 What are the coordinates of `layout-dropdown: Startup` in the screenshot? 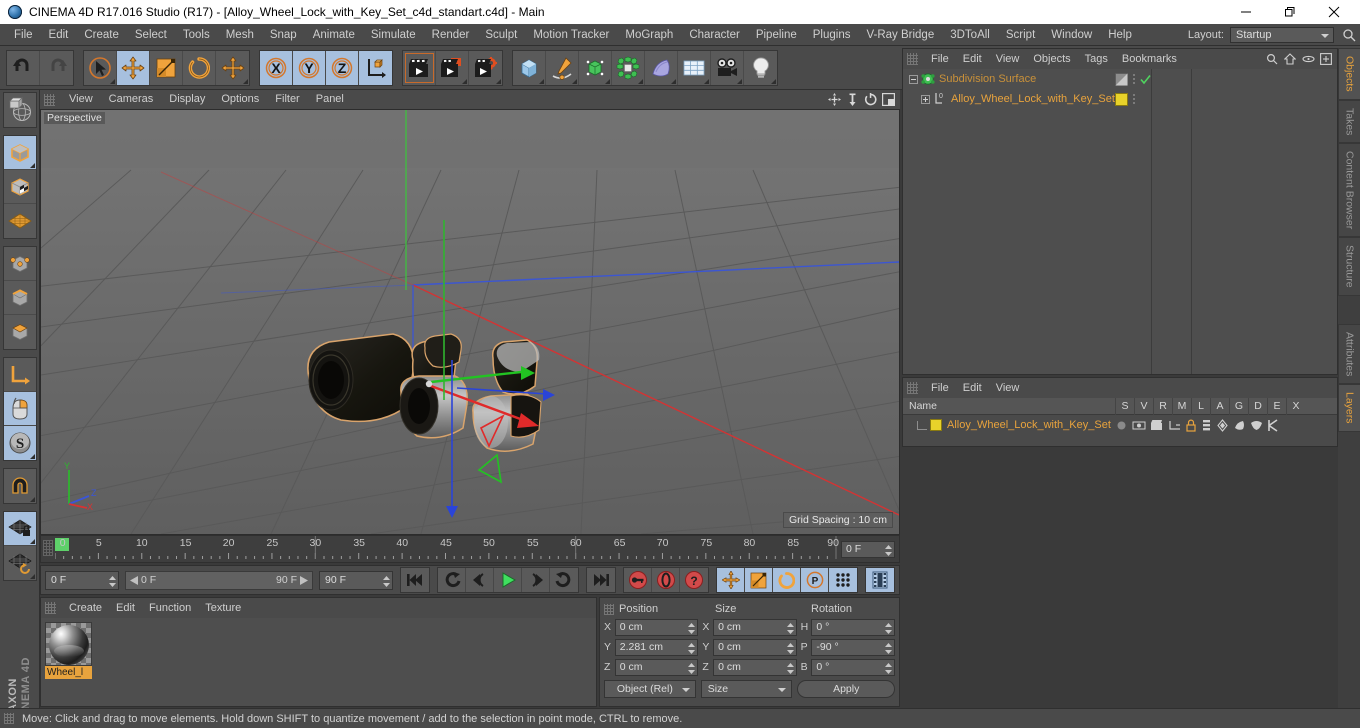 It's located at (1282, 34).